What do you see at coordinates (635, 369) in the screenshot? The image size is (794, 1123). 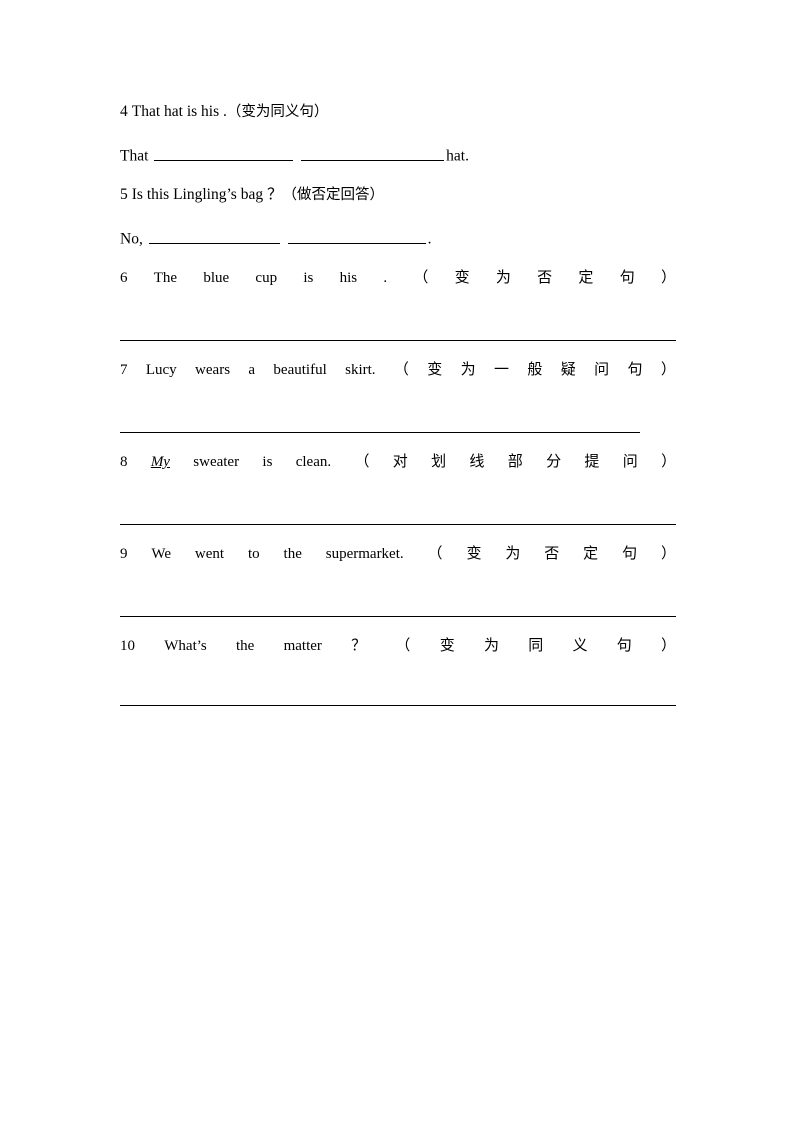 I see `question-7-instruction-char: 句` at bounding box center [635, 369].